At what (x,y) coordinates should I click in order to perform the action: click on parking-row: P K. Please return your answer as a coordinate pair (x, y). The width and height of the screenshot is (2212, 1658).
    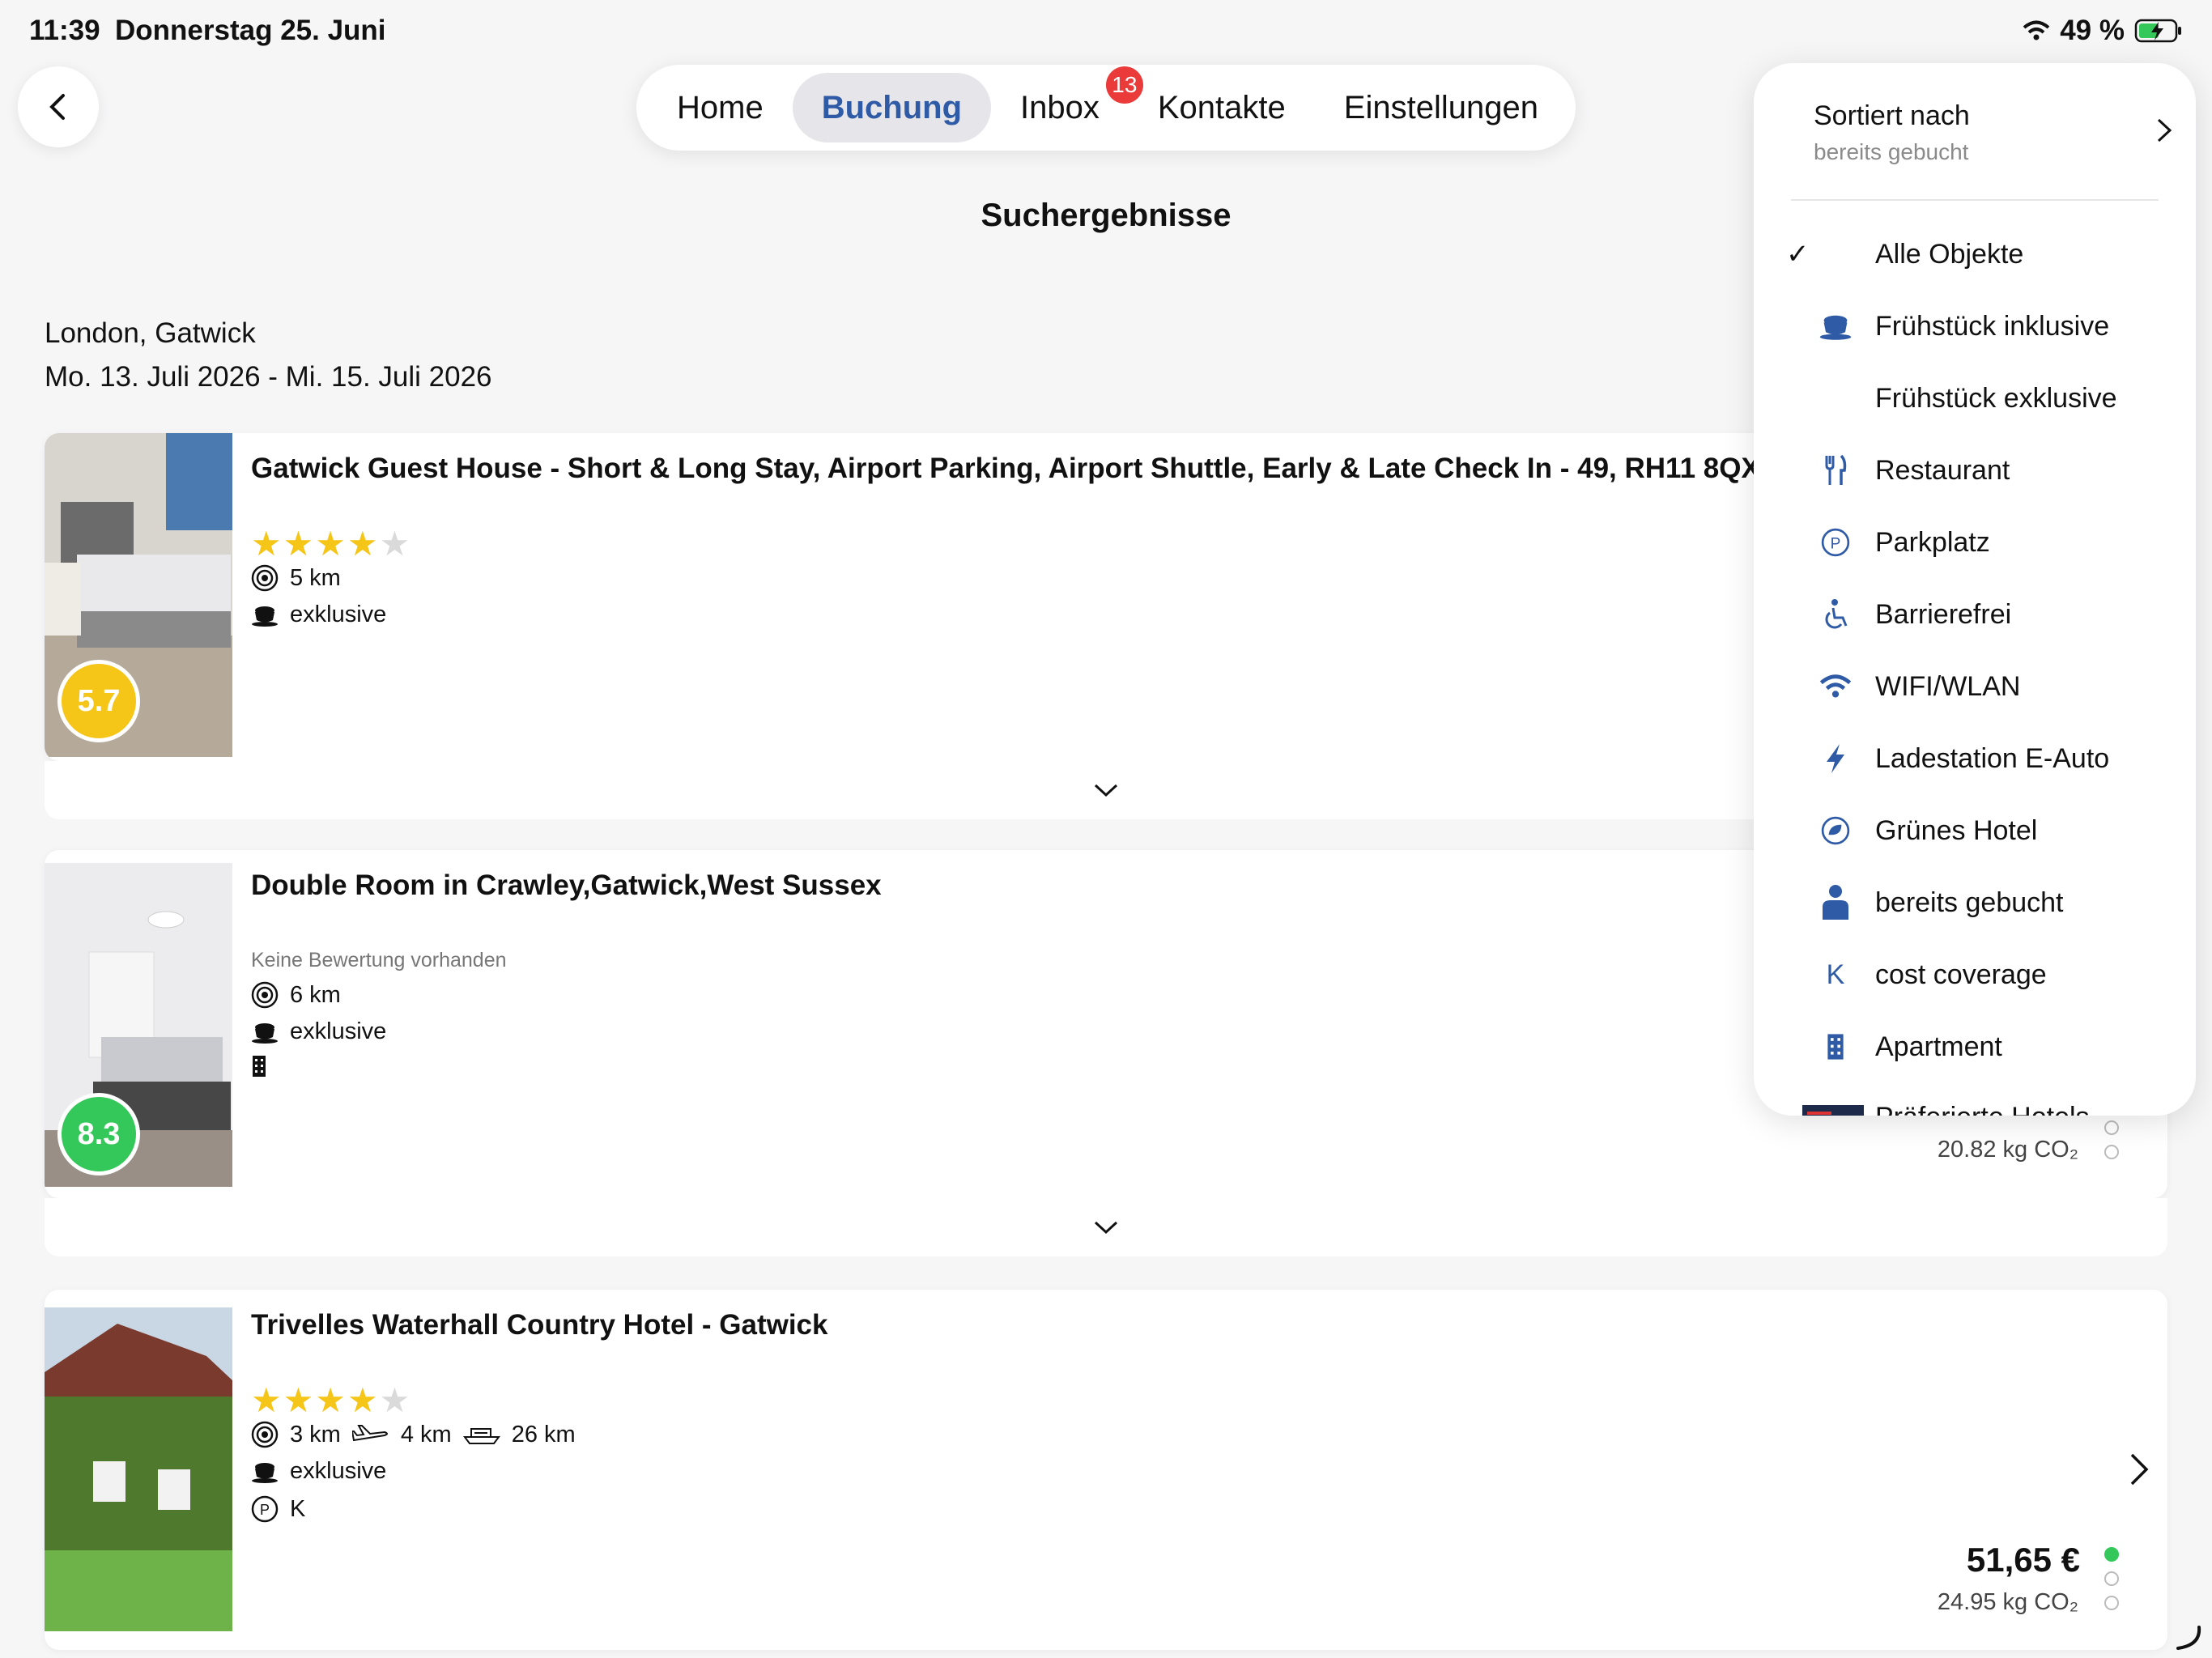
    Looking at the image, I should click on (278, 1509).